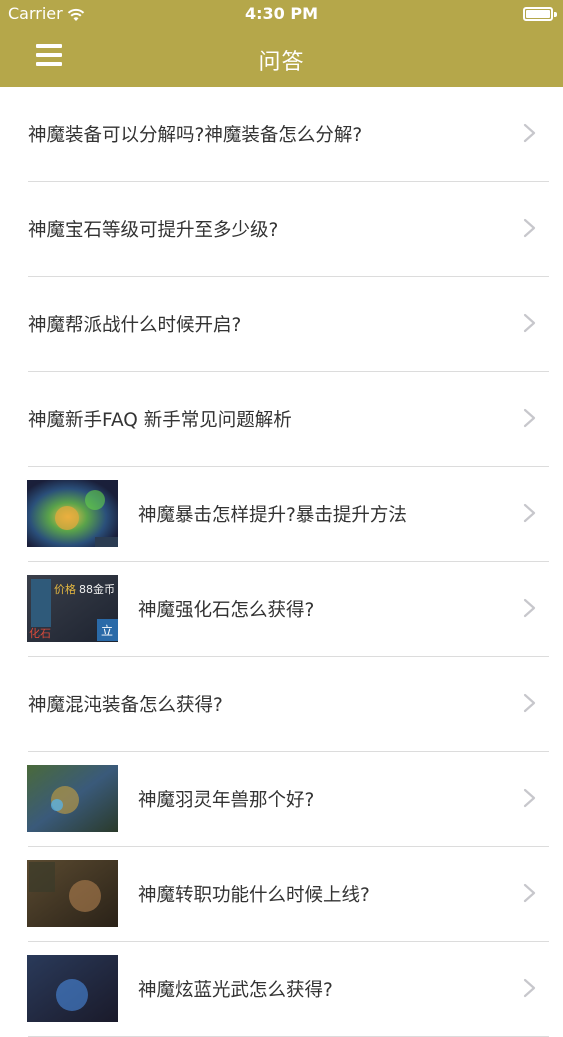 The image size is (563, 1037). I want to click on list-item-title: 神魔暴击怎样提升?暴击提升方法, so click(272, 515).